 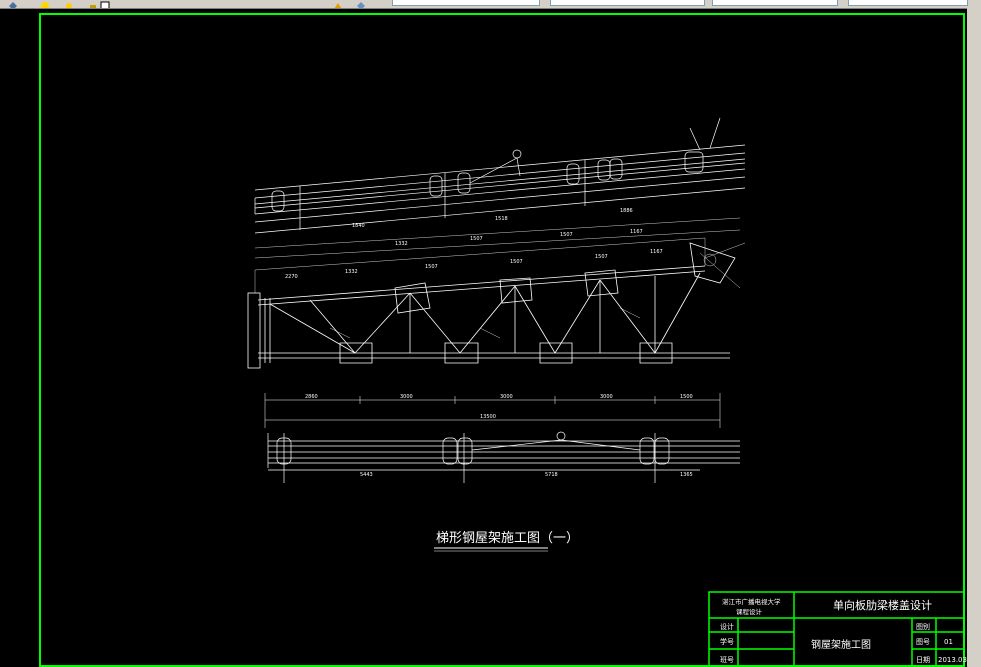 I want to click on top-dim-3: 1886, so click(x=626, y=211).